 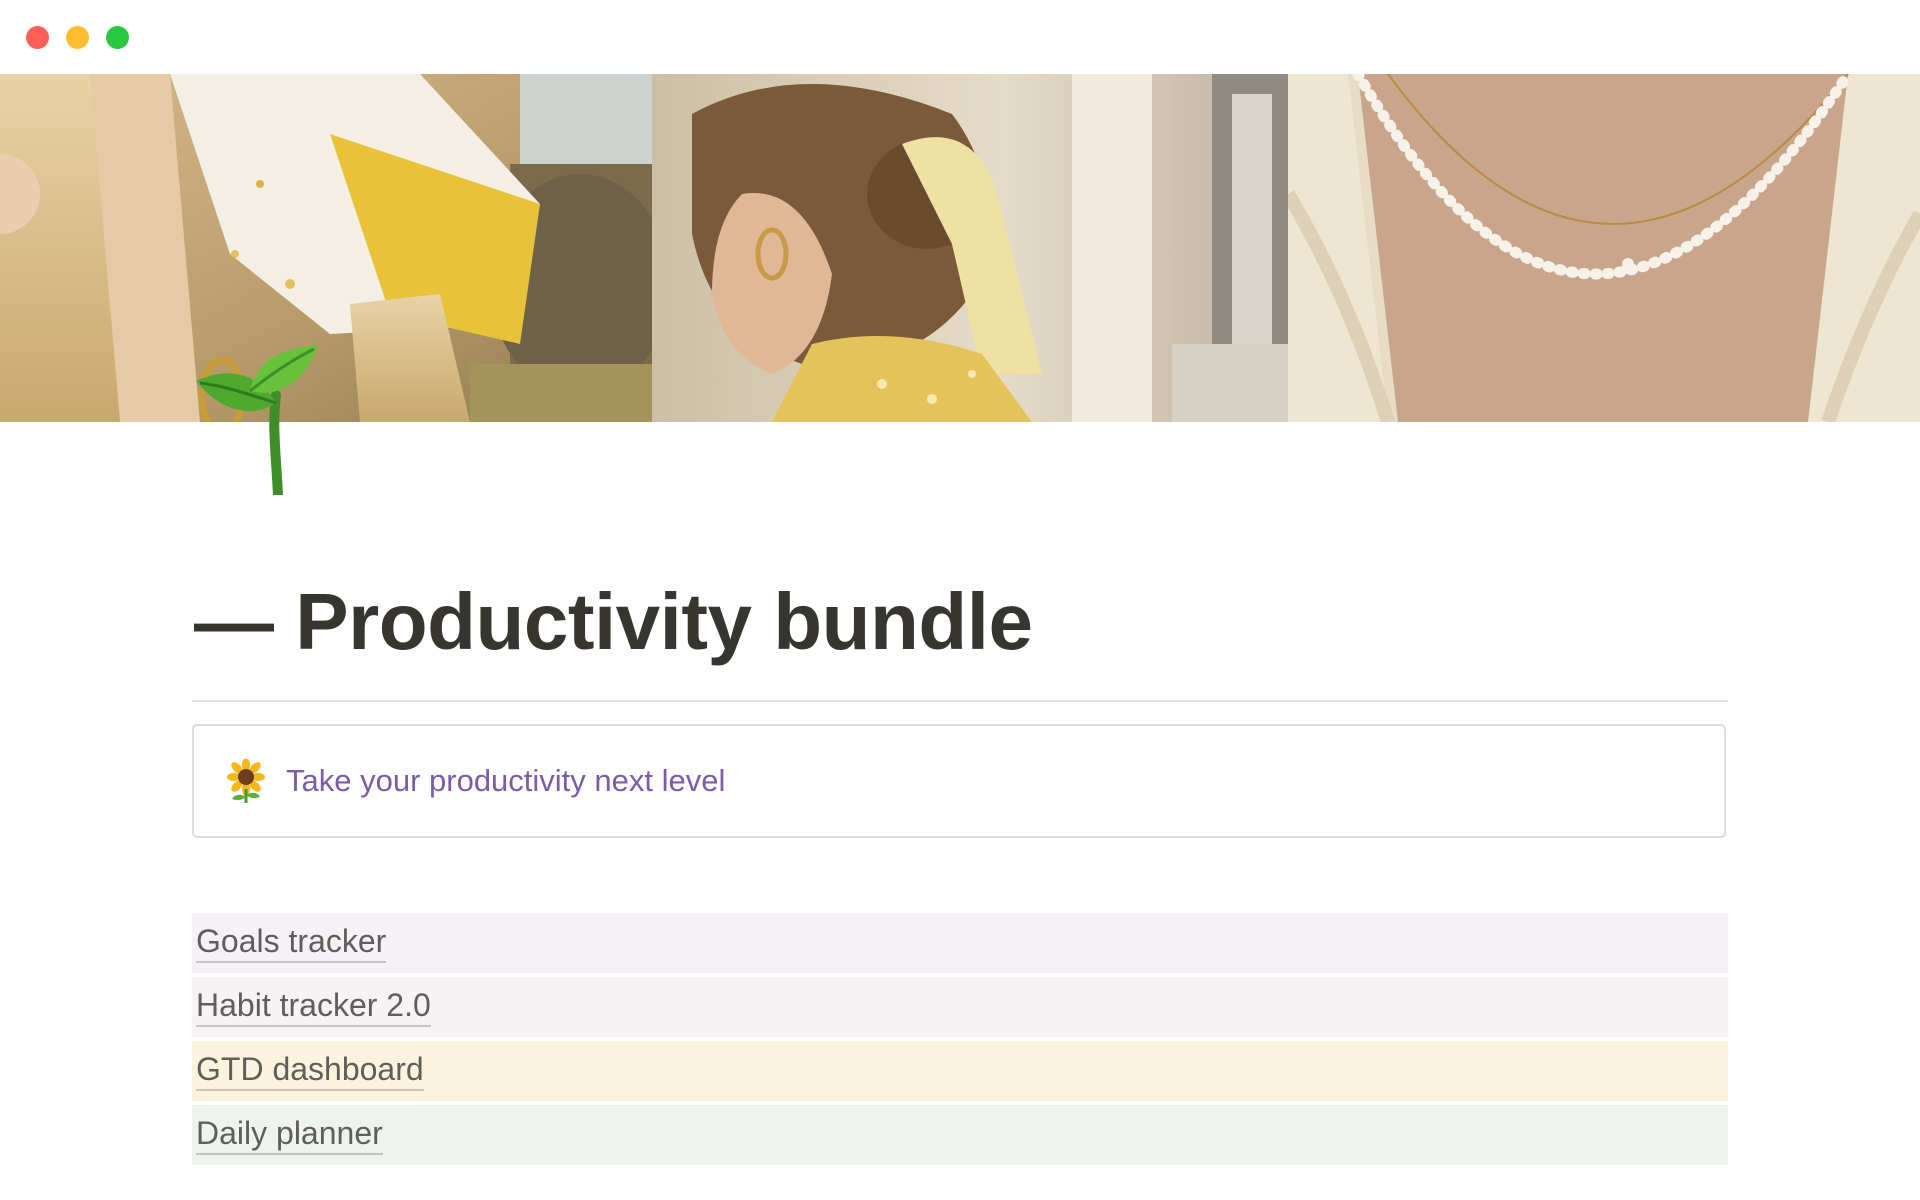 What do you see at coordinates (291, 943) in the screenshot?
I see `link-label: Goals tracker` at bounding box center [291, 943].